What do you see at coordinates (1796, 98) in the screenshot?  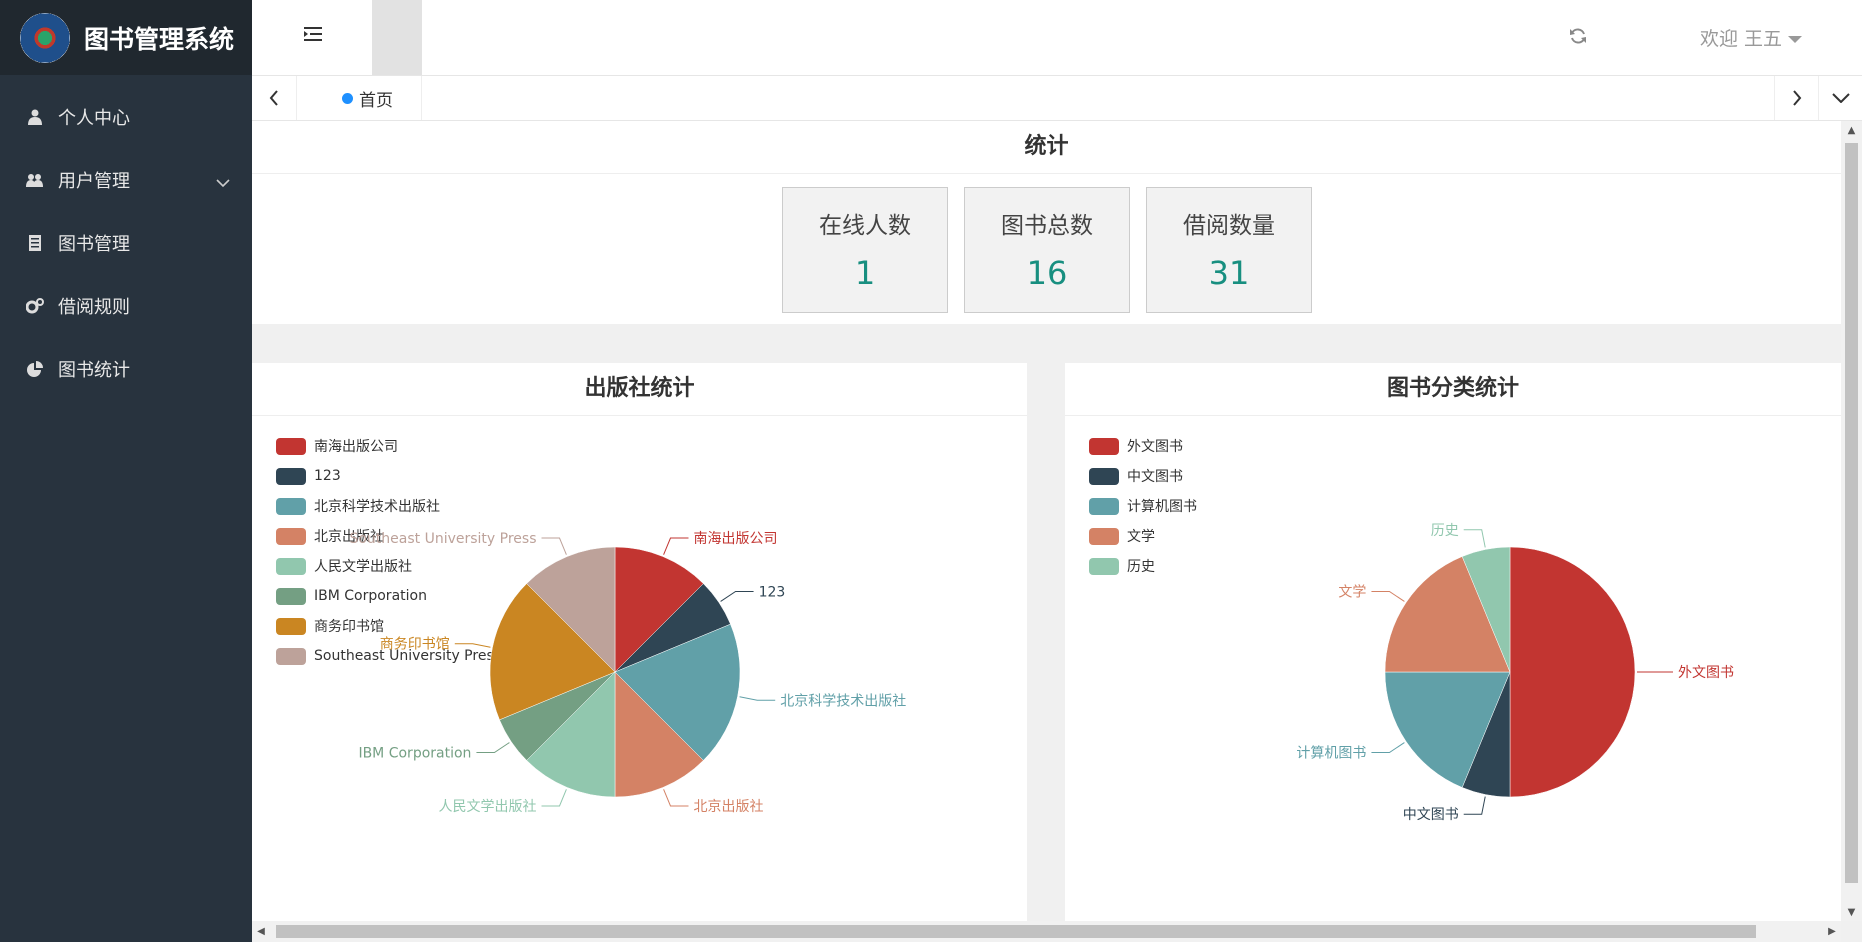 I see `tab-scroll-right-icon` at bounding box center [1796, 98].